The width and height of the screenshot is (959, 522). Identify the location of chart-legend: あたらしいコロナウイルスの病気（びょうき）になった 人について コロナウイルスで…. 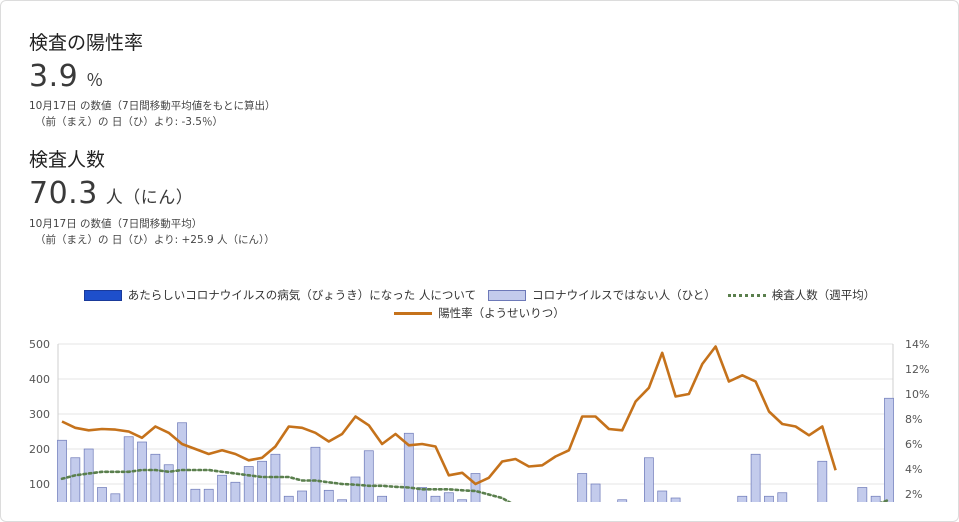
(479, 304).